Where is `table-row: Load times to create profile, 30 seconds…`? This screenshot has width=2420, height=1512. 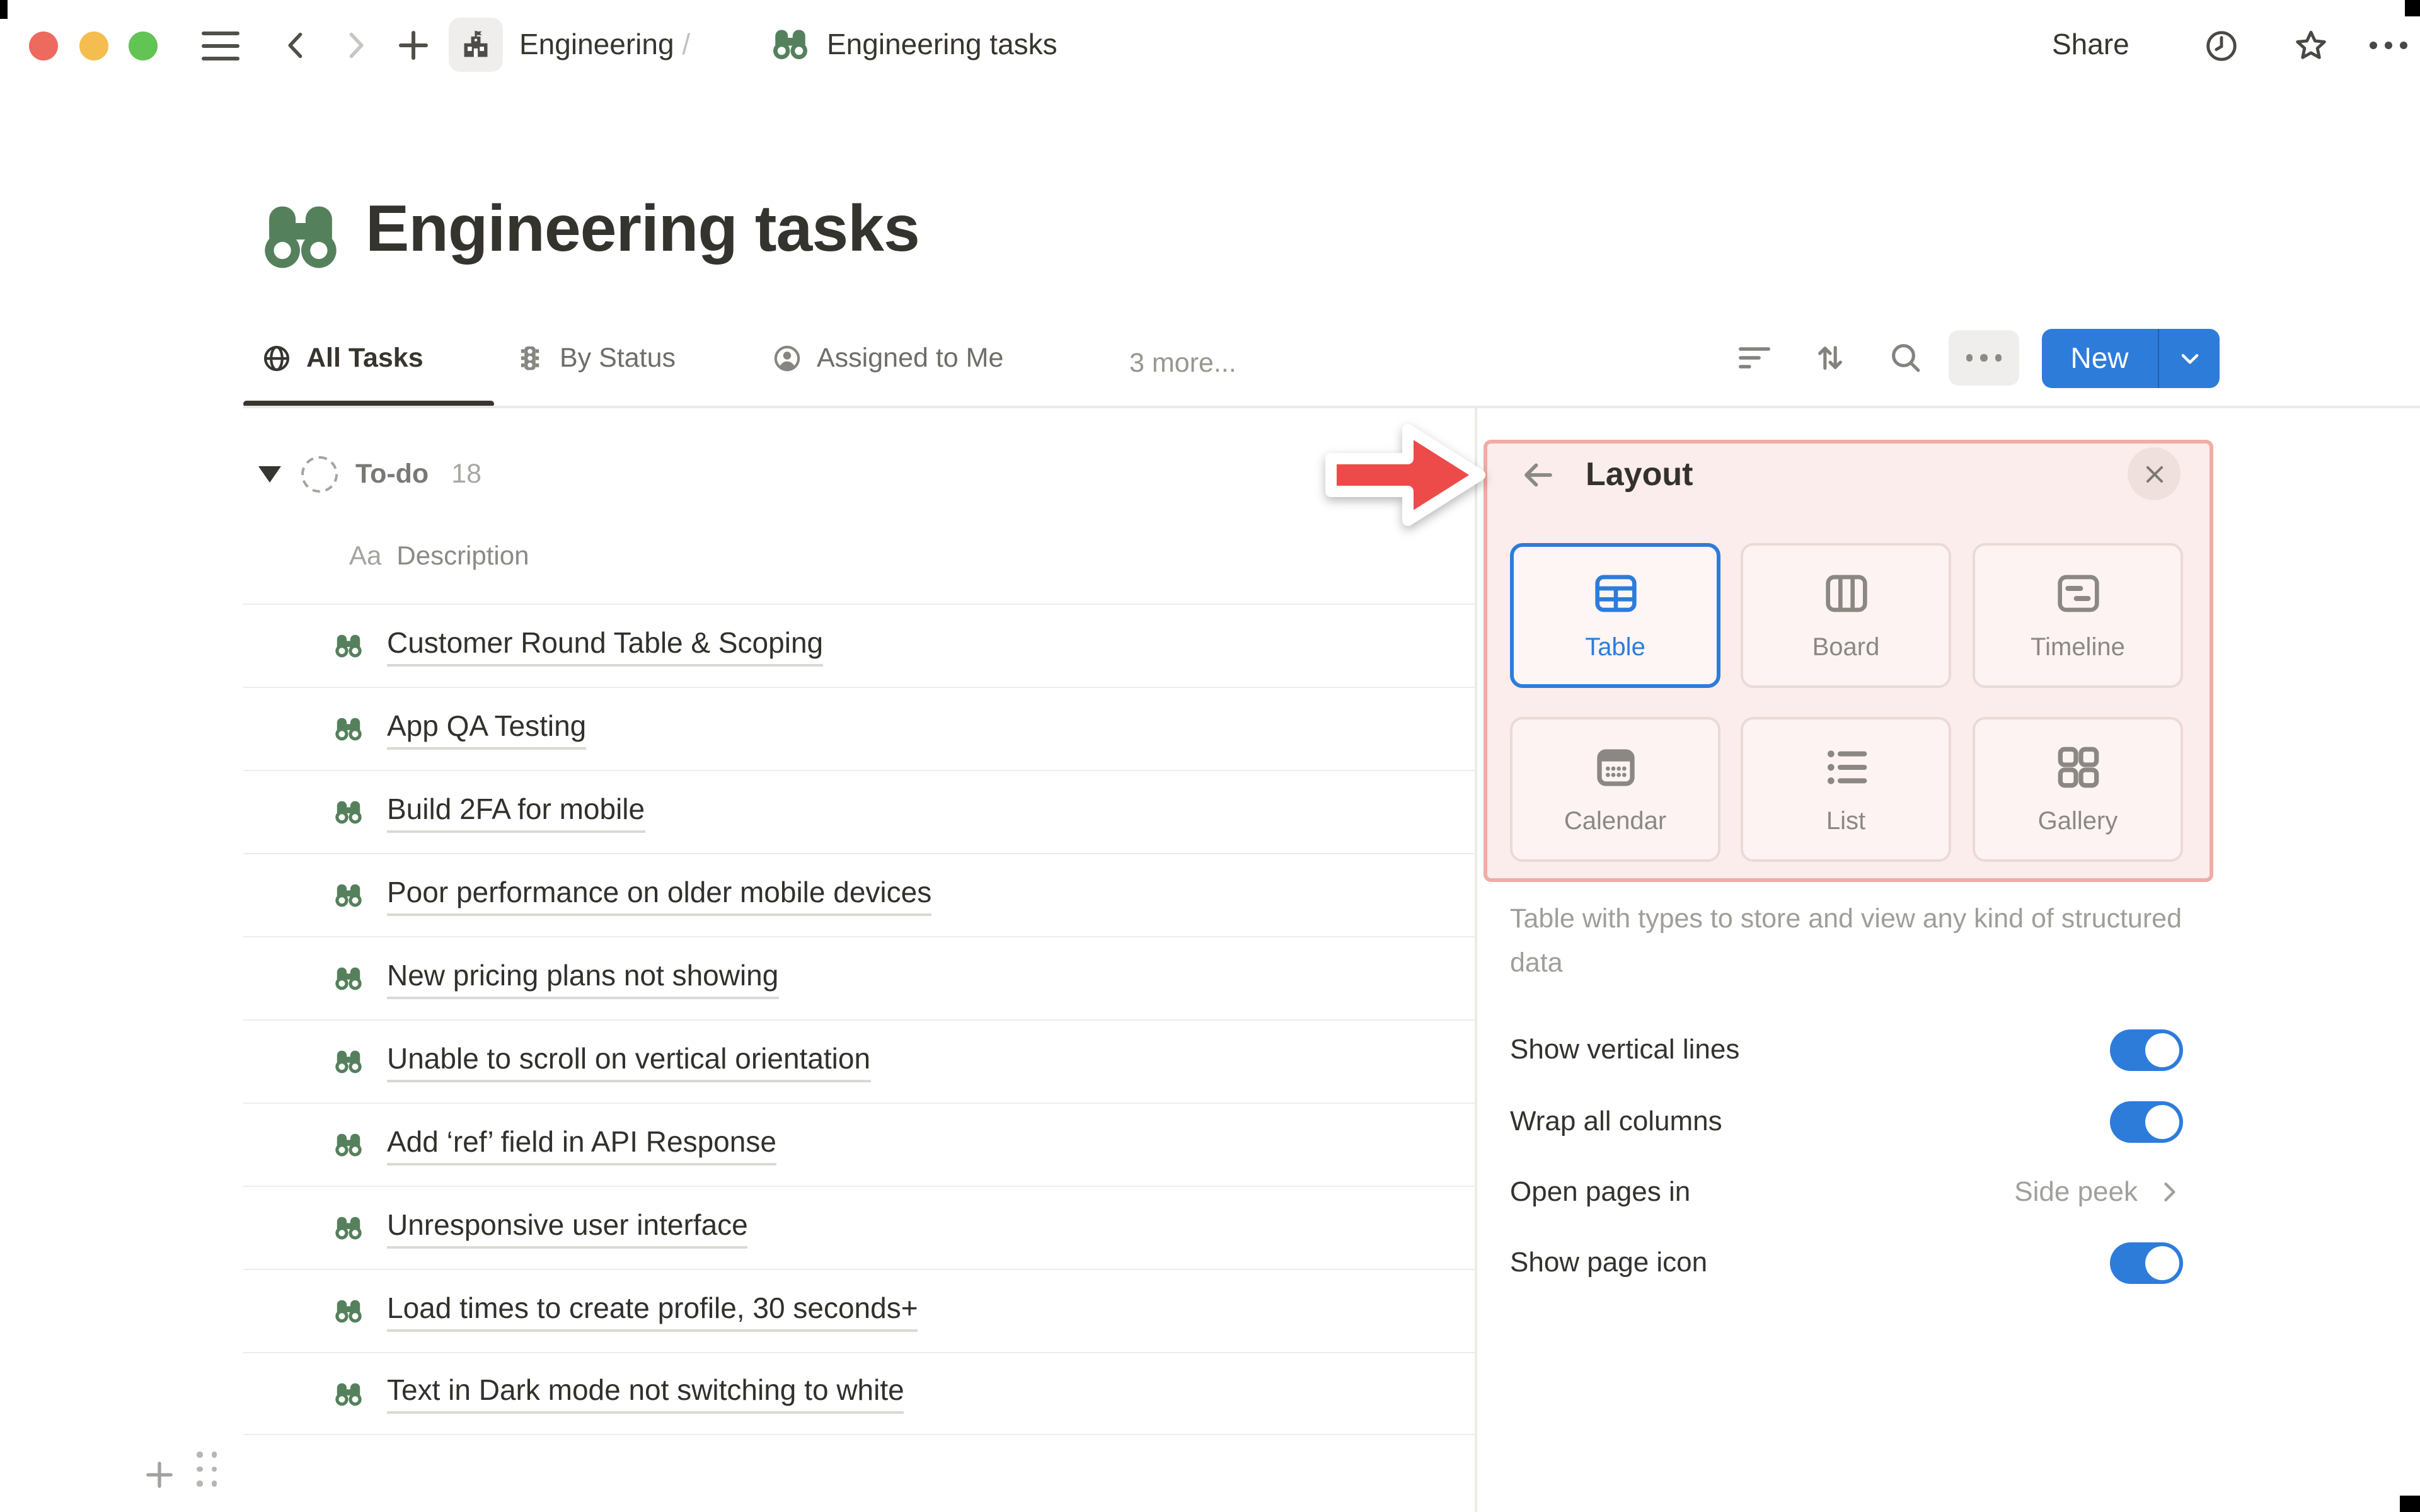
table-row: Load times to create profile, 30 seconds… is located at coordinates (859, 1310).